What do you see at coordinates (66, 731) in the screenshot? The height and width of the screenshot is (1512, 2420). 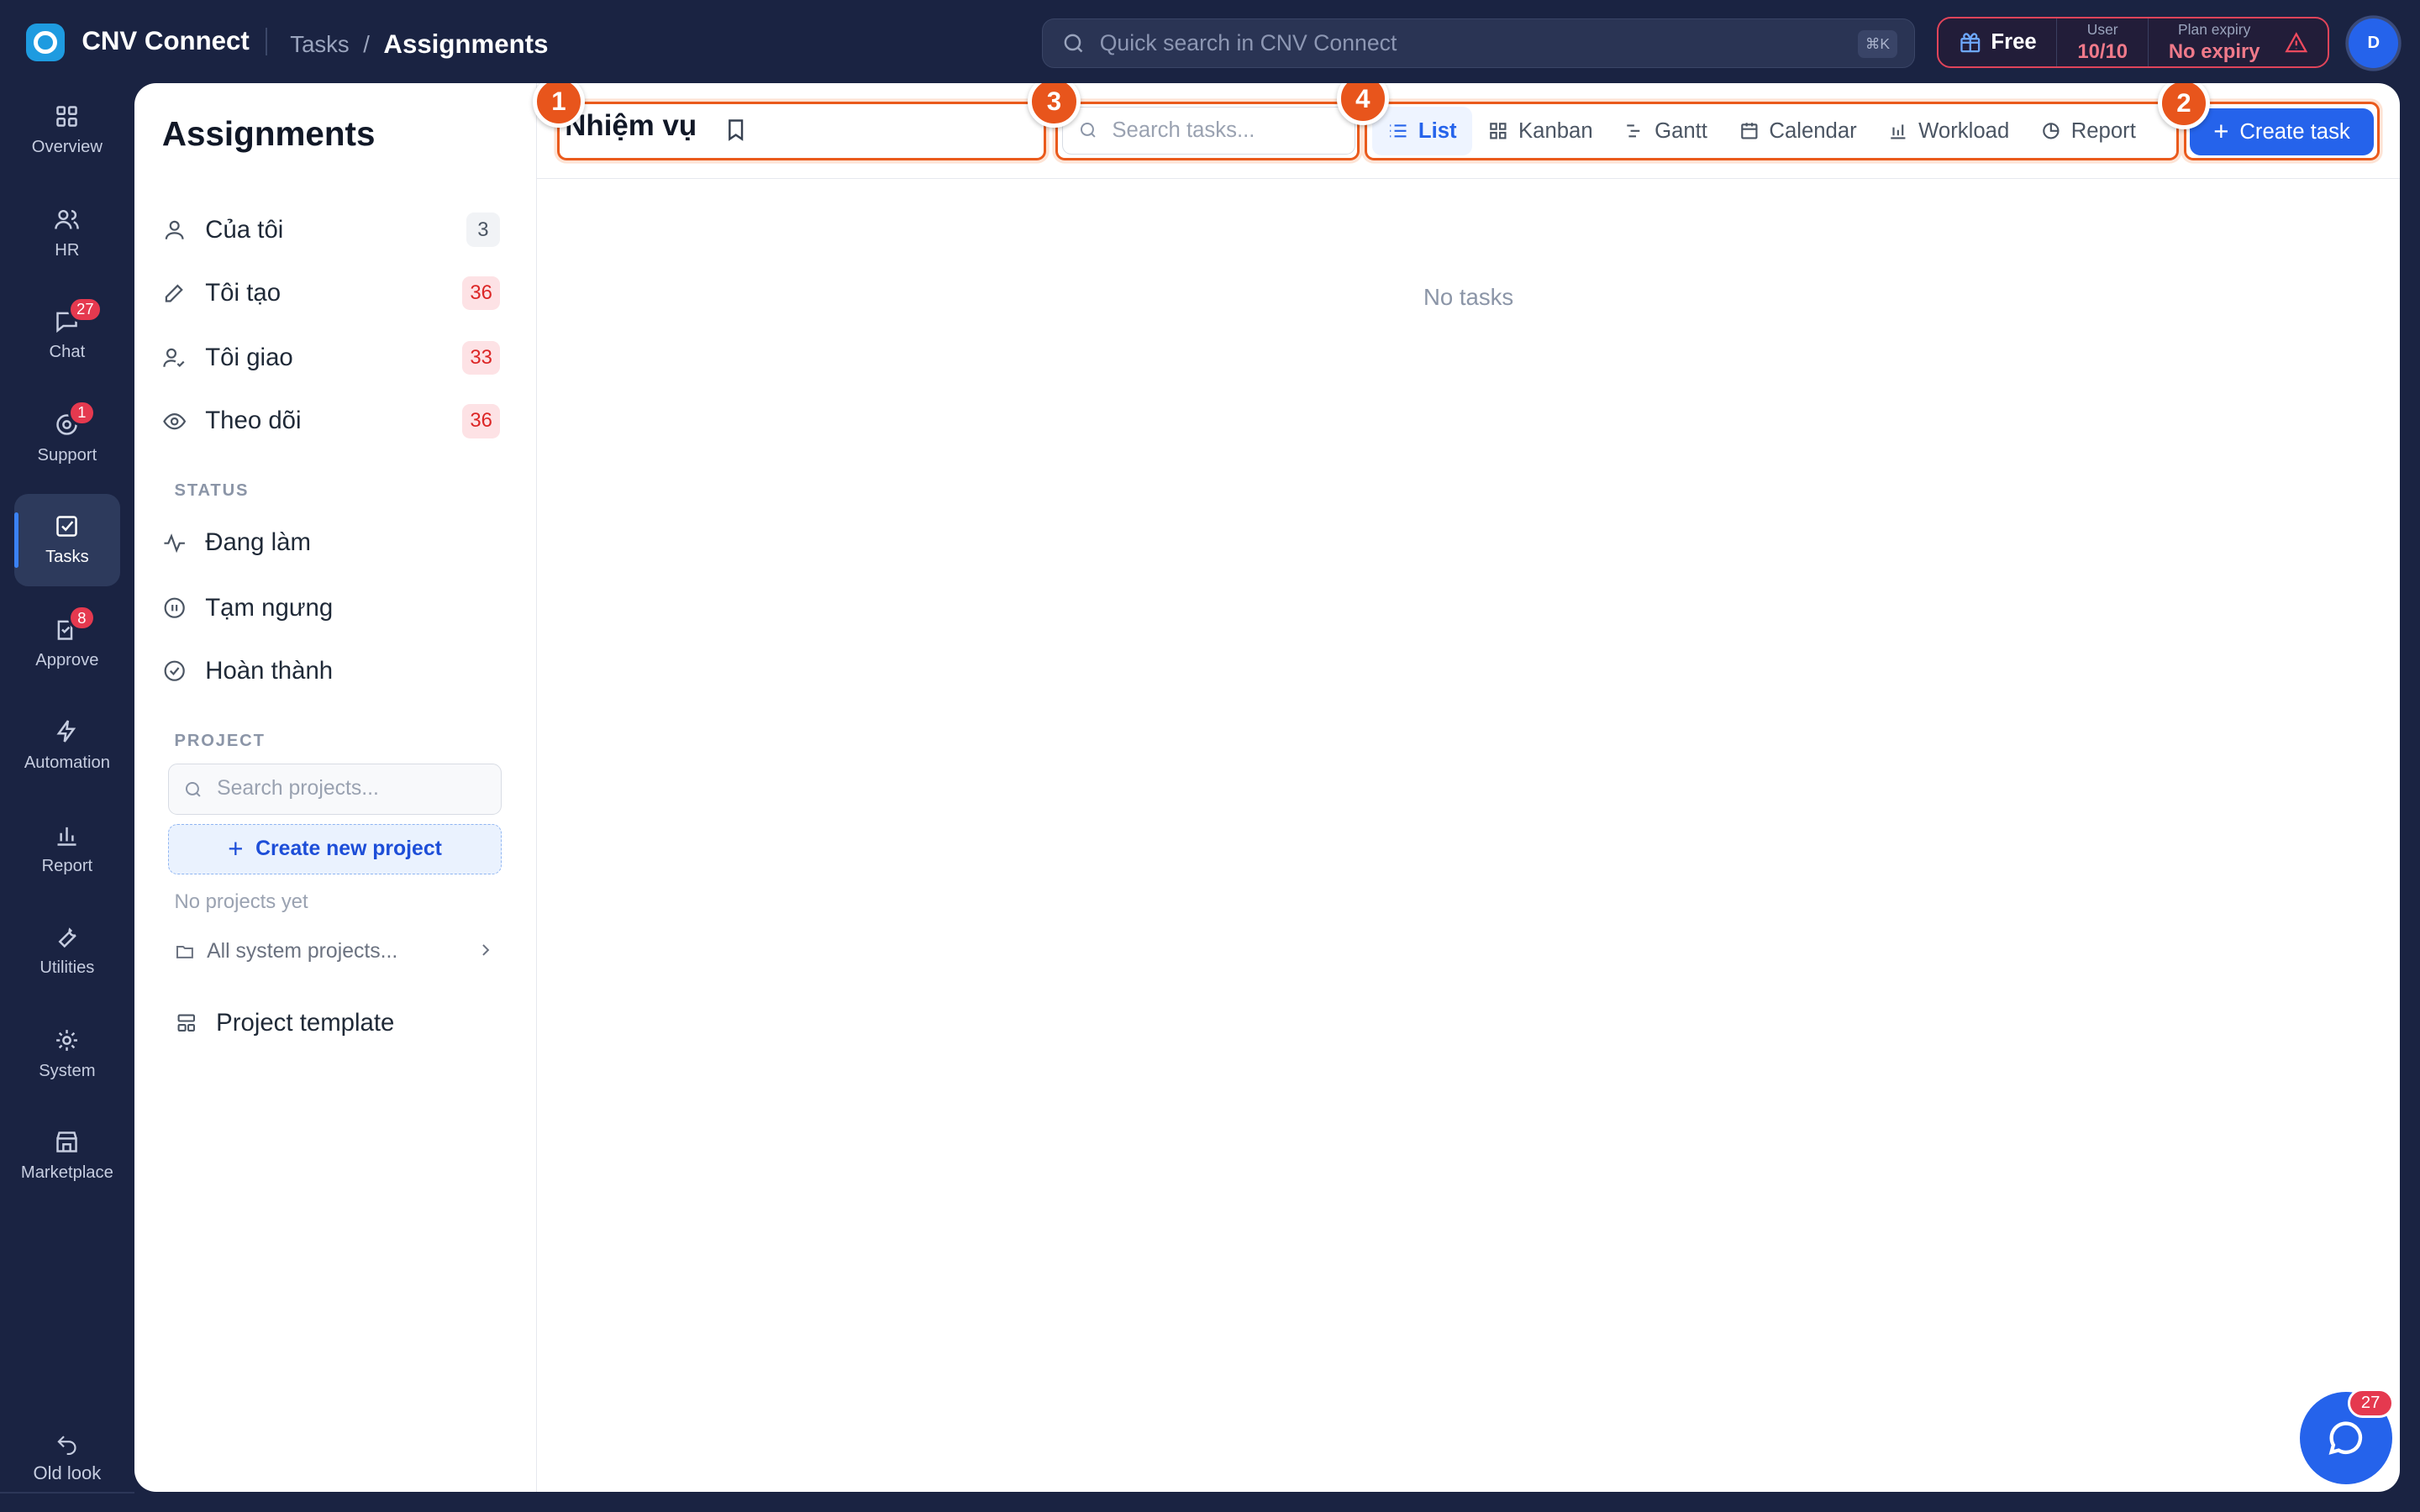 I see `bolt-icon` at bounding box center [66, 731].